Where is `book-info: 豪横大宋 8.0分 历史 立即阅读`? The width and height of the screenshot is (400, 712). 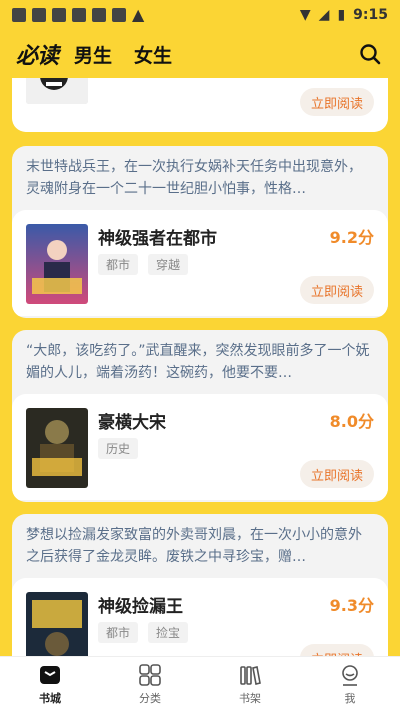
book-info: 豪横大宋 8.0分 历史 立即阅读 is located at coordinates (200, 447).